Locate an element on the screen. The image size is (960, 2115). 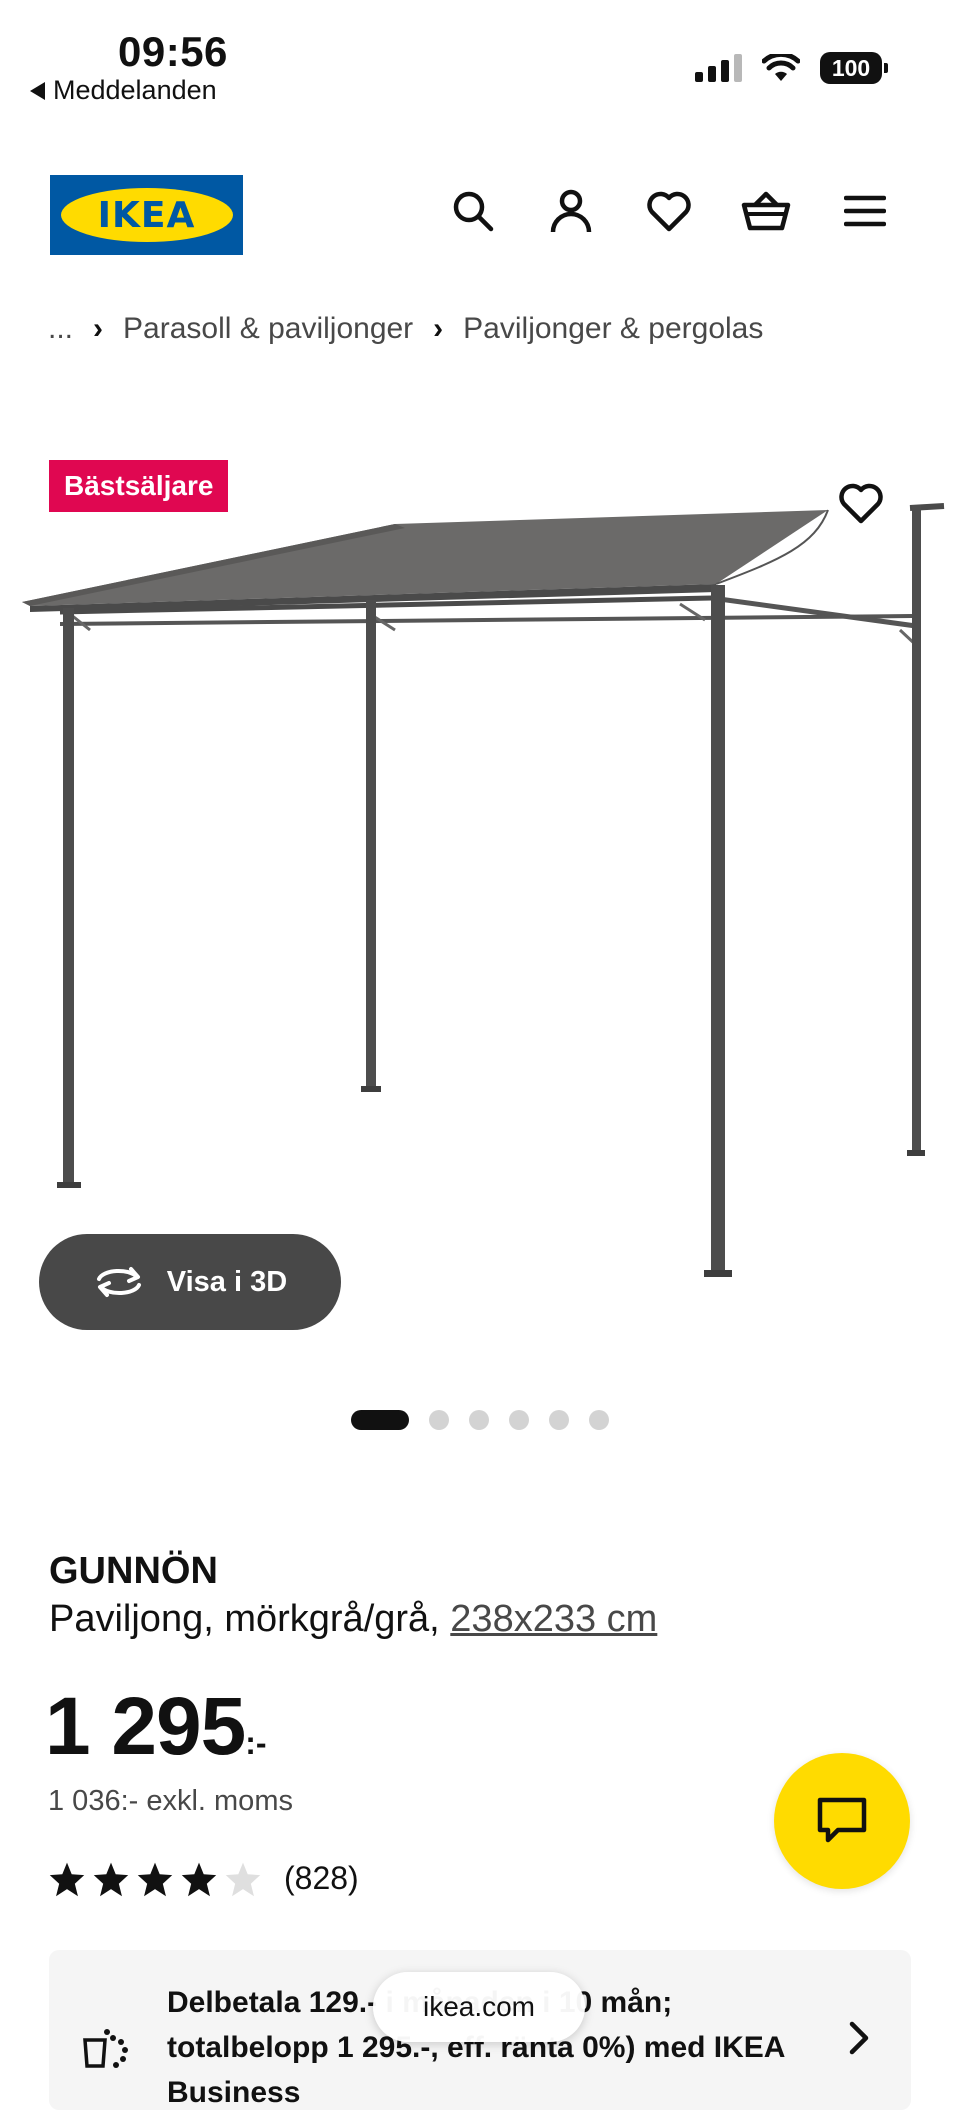
ikea-logo: IKEA is located at coordinates (146, 215).